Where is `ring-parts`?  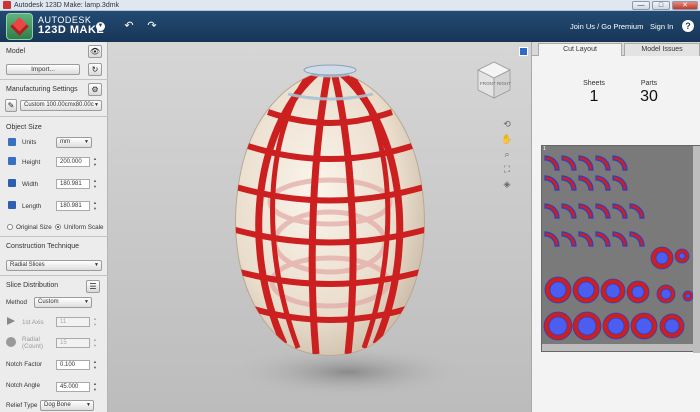
ring-parts is located at coordinates (618, 293).